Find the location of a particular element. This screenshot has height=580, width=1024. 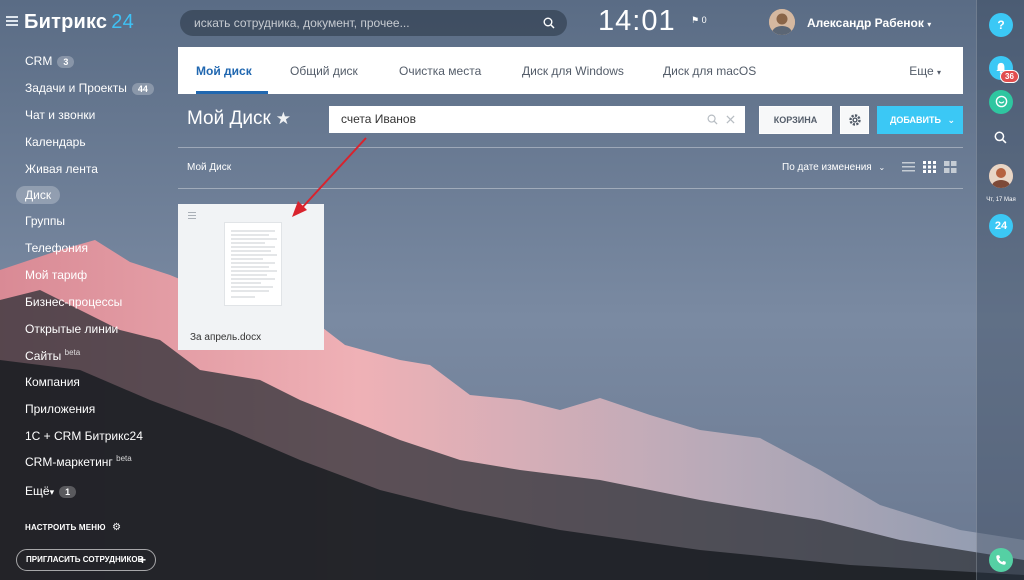

menu-item-label: CRM-маркетинг is located at coordinates (69, 462).